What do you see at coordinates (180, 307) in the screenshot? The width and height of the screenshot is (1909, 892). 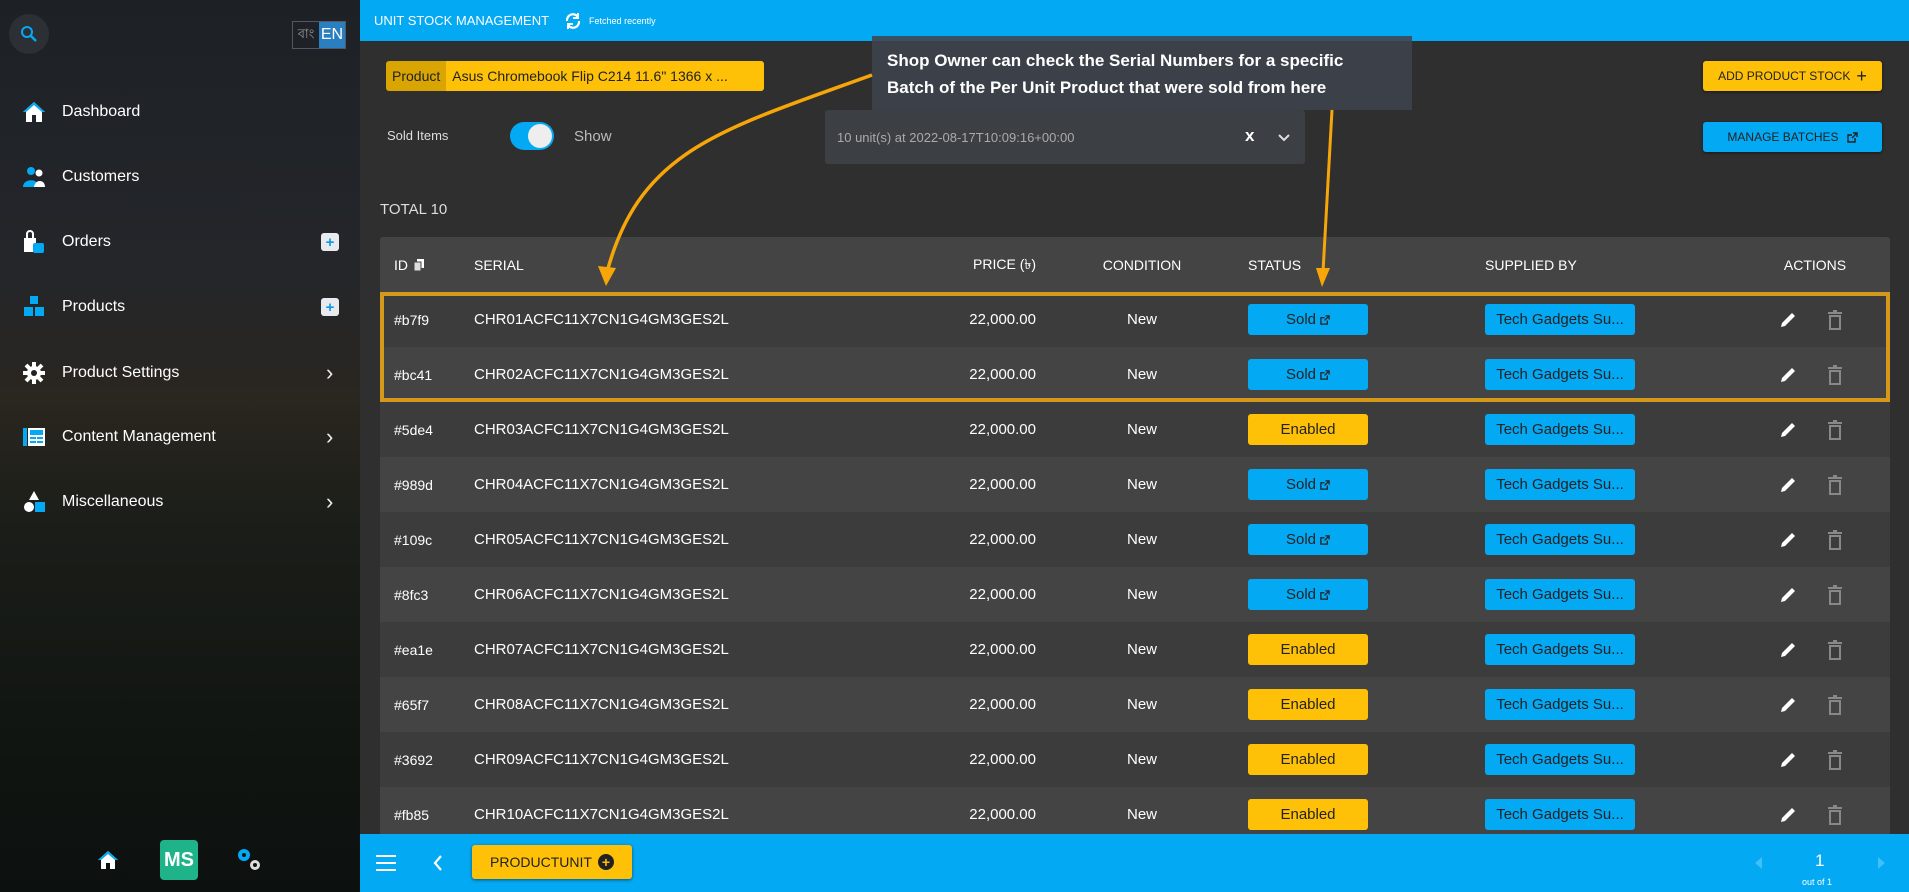 I see `sidebar-item-products: Products +` at bounding box center [180, 307].